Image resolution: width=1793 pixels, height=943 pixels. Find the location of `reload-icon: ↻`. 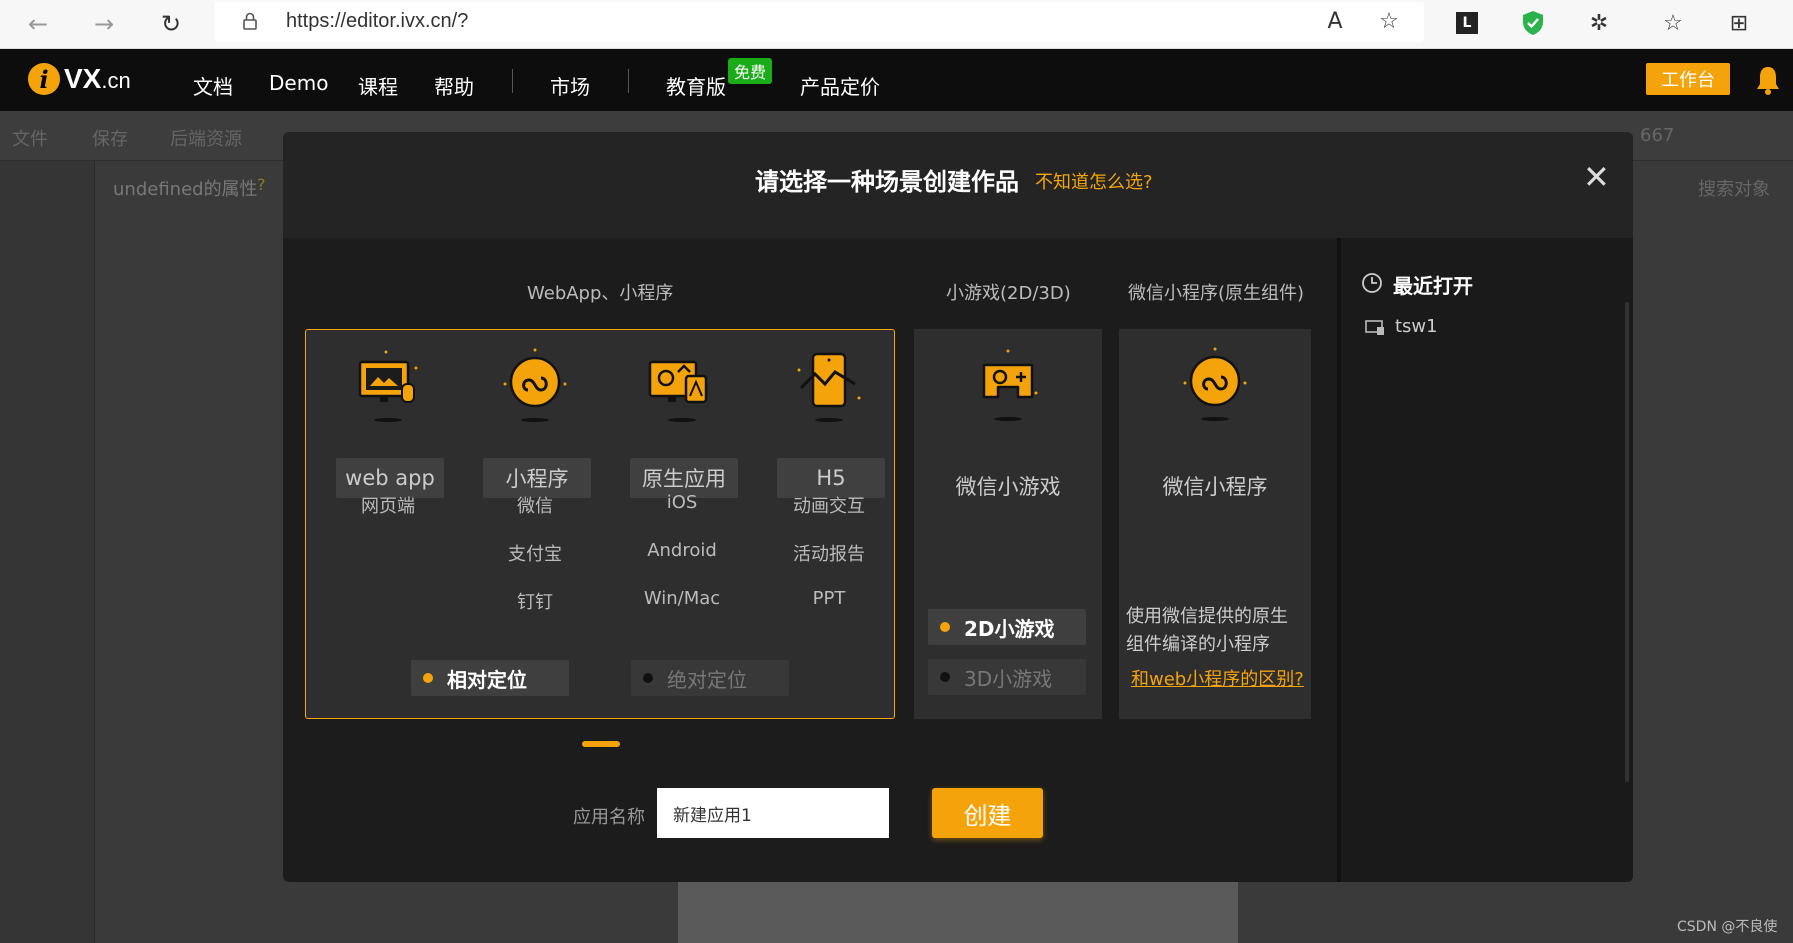

reload-icon: ↻ is located at coordinates (171, 24).